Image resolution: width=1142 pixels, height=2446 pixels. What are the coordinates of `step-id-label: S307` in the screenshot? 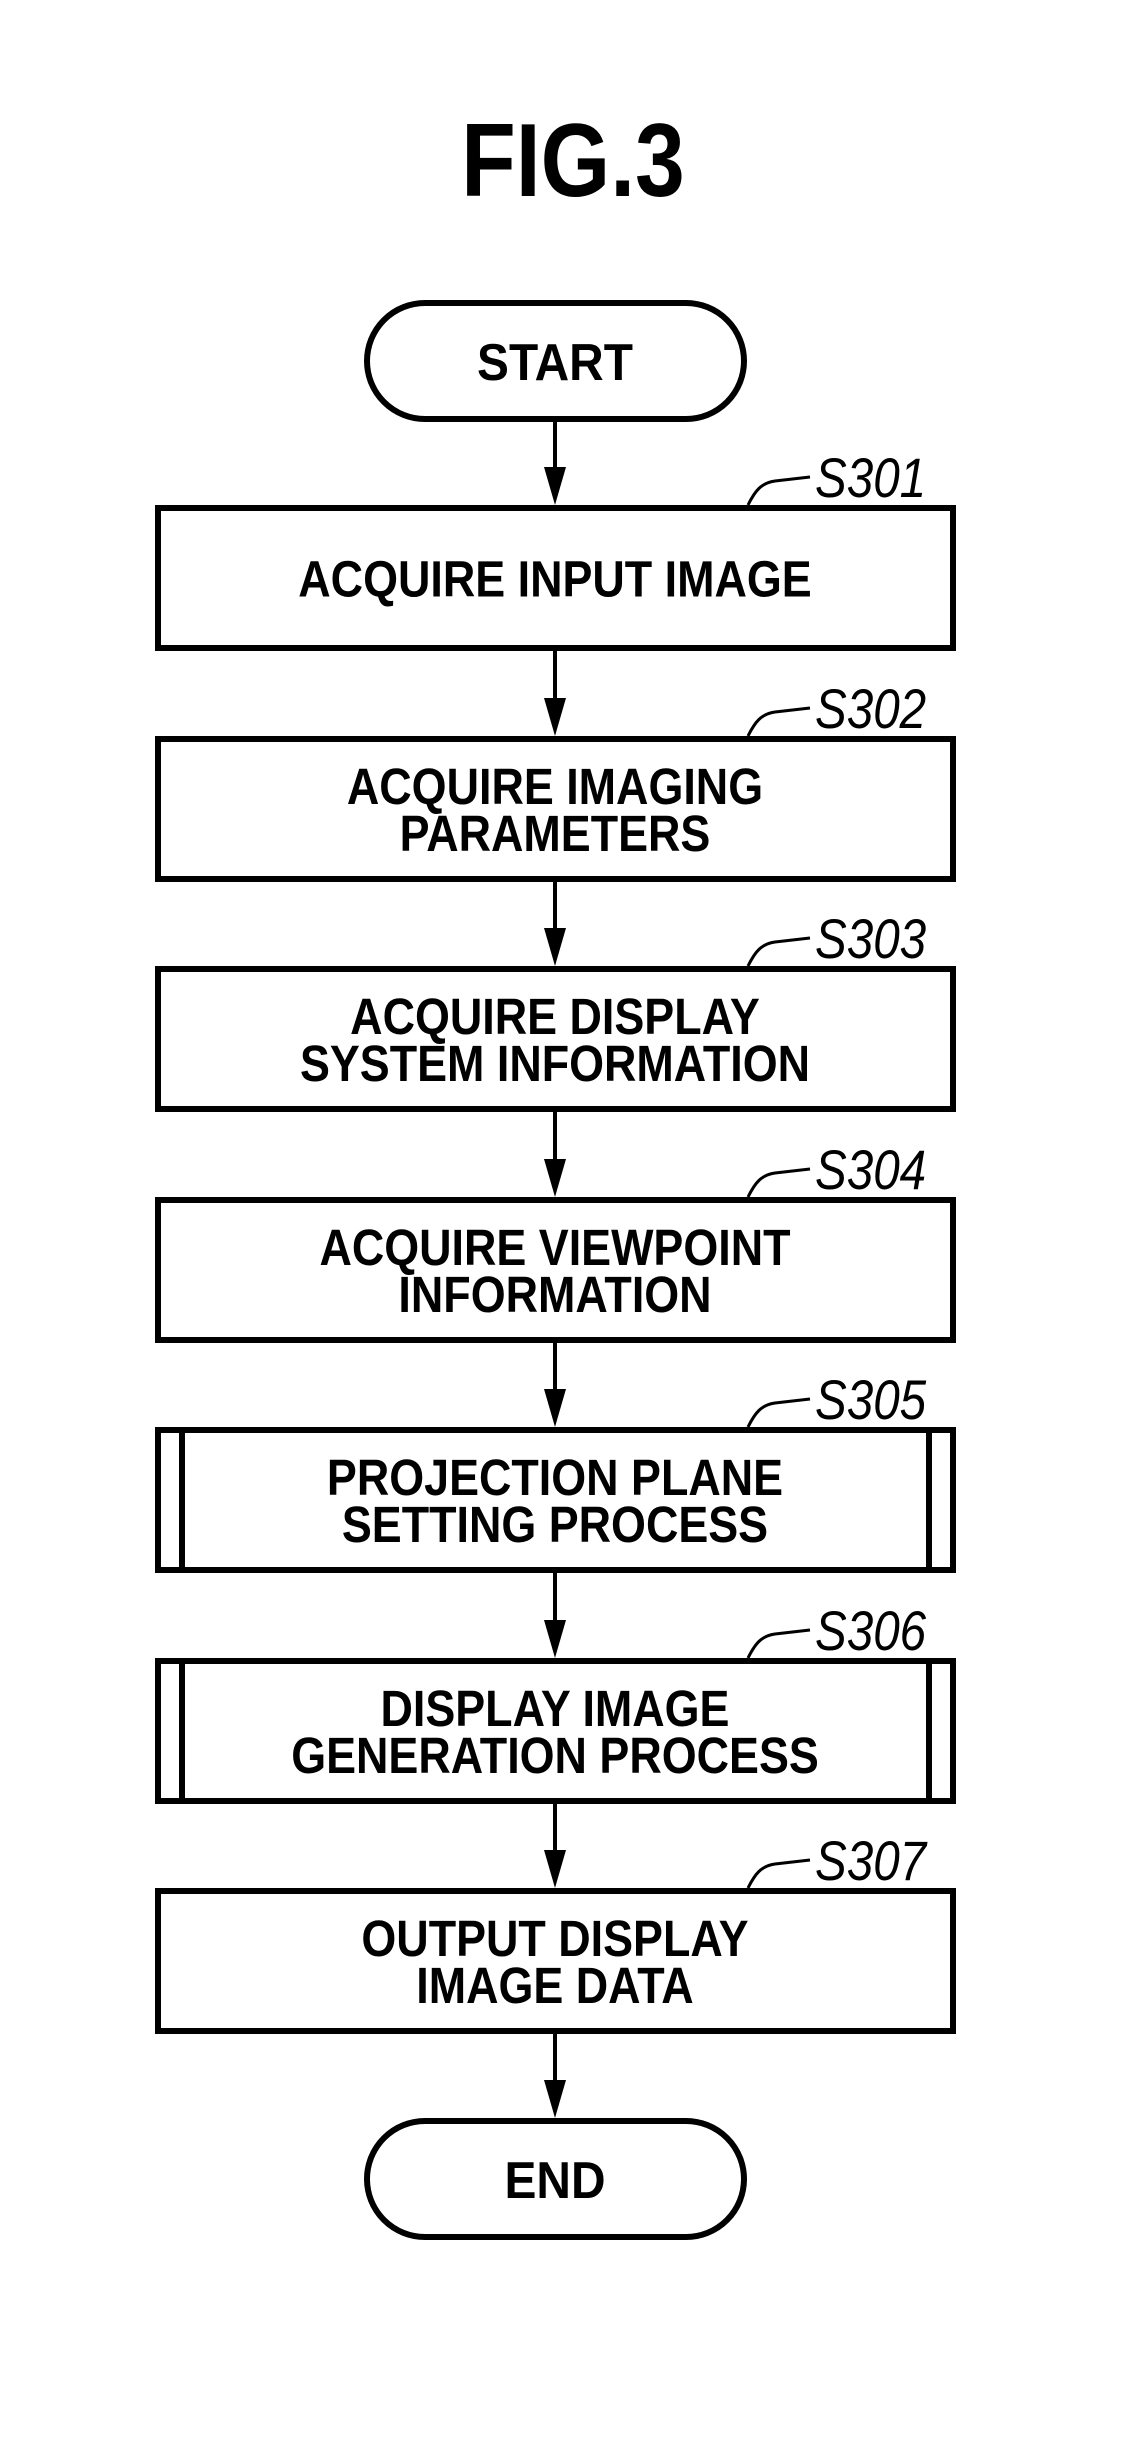 It's located at (871, 1861).